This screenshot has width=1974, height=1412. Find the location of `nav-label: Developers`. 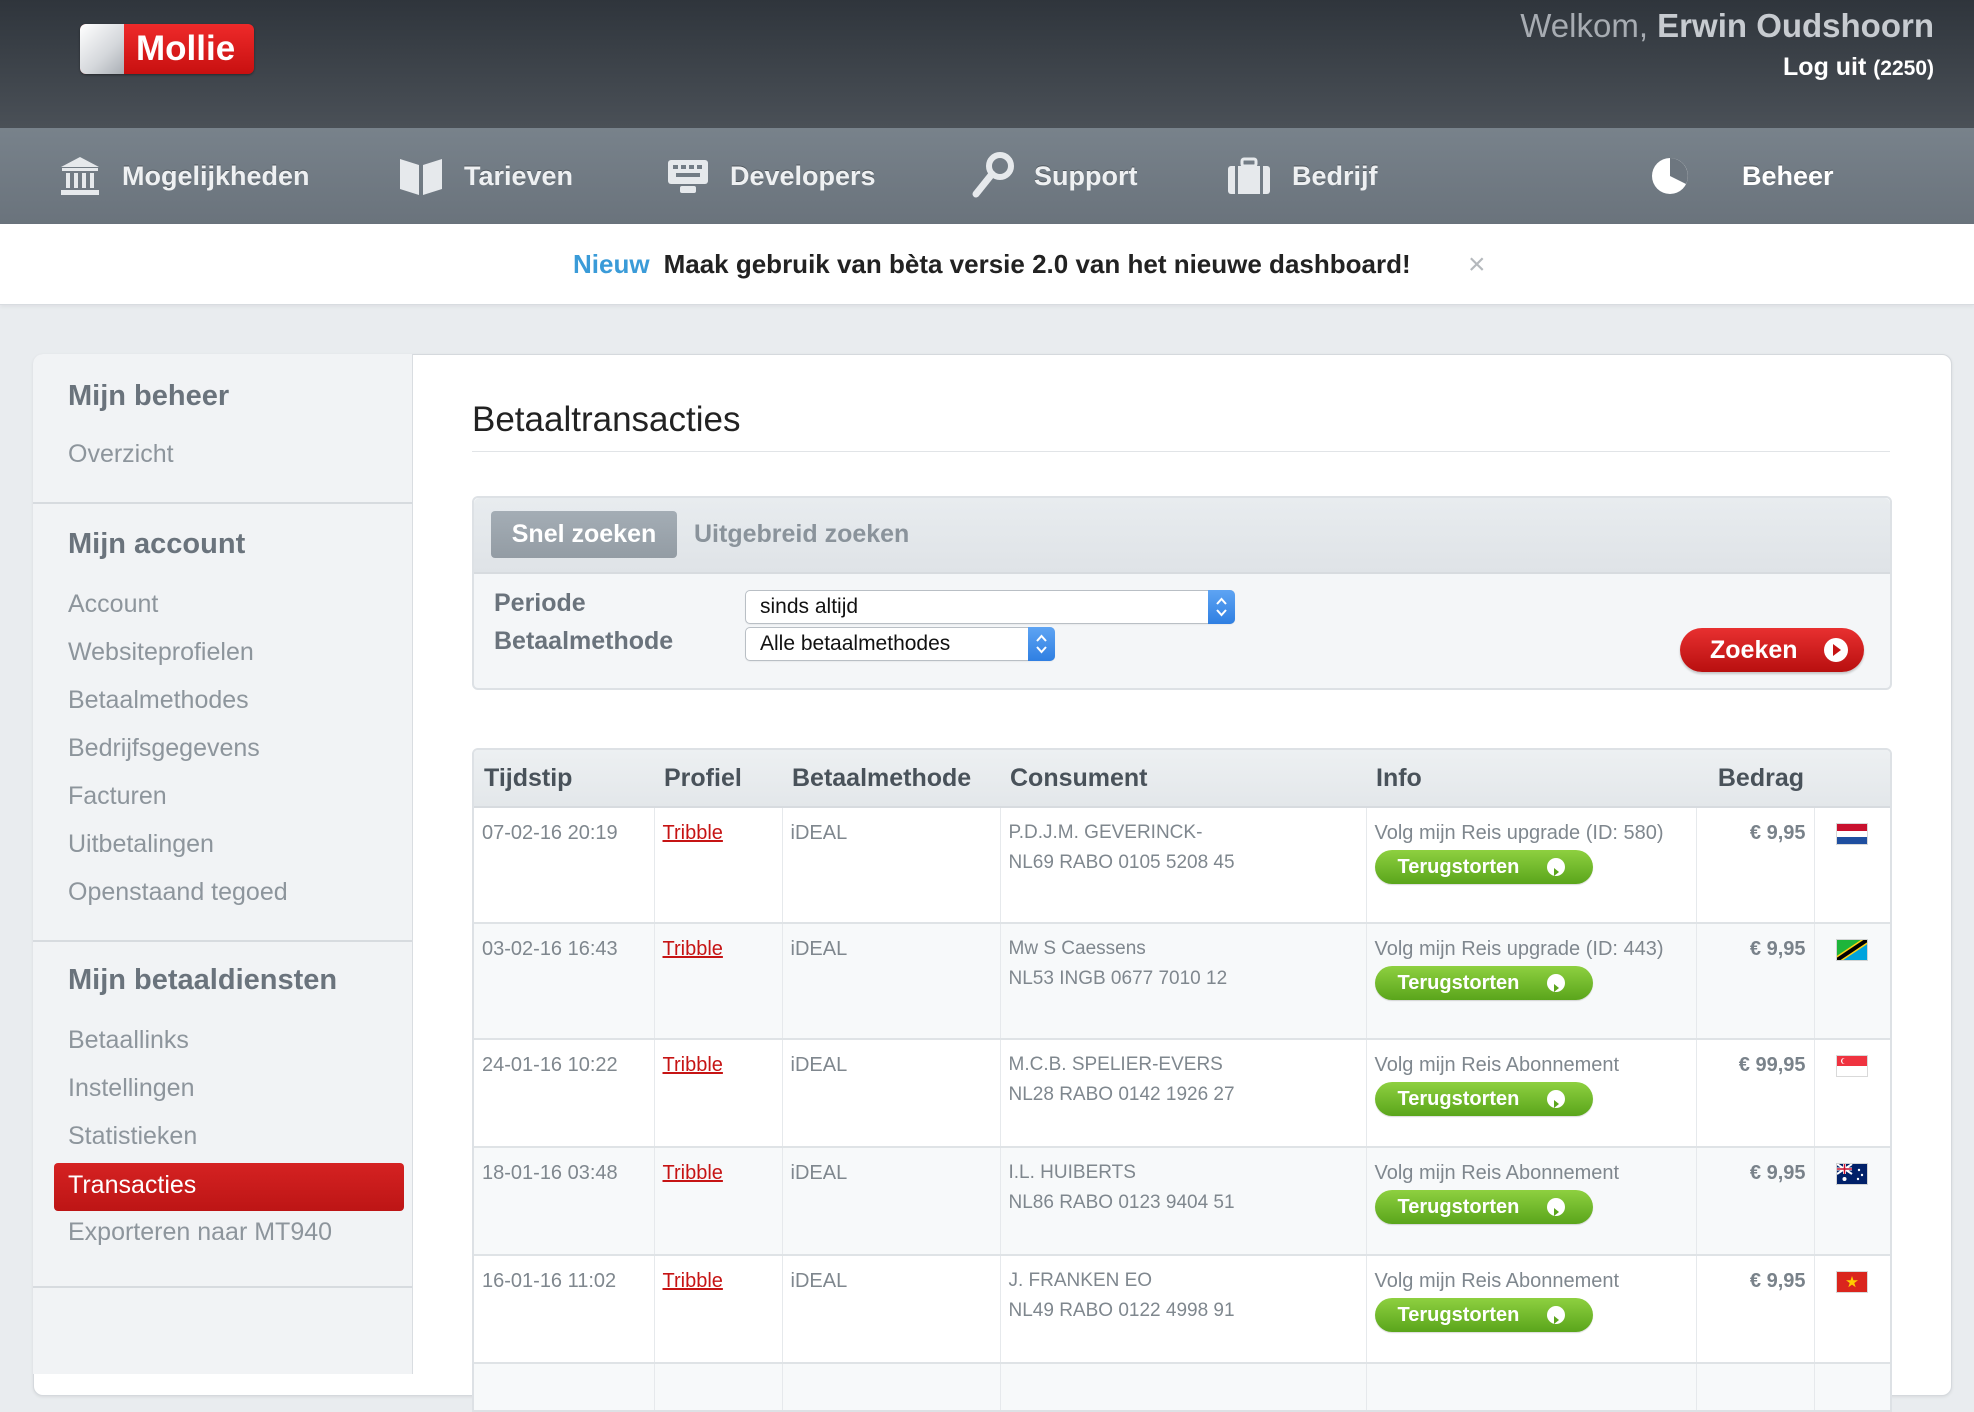

nav-label: Developers is located at coordinates (803, 175).